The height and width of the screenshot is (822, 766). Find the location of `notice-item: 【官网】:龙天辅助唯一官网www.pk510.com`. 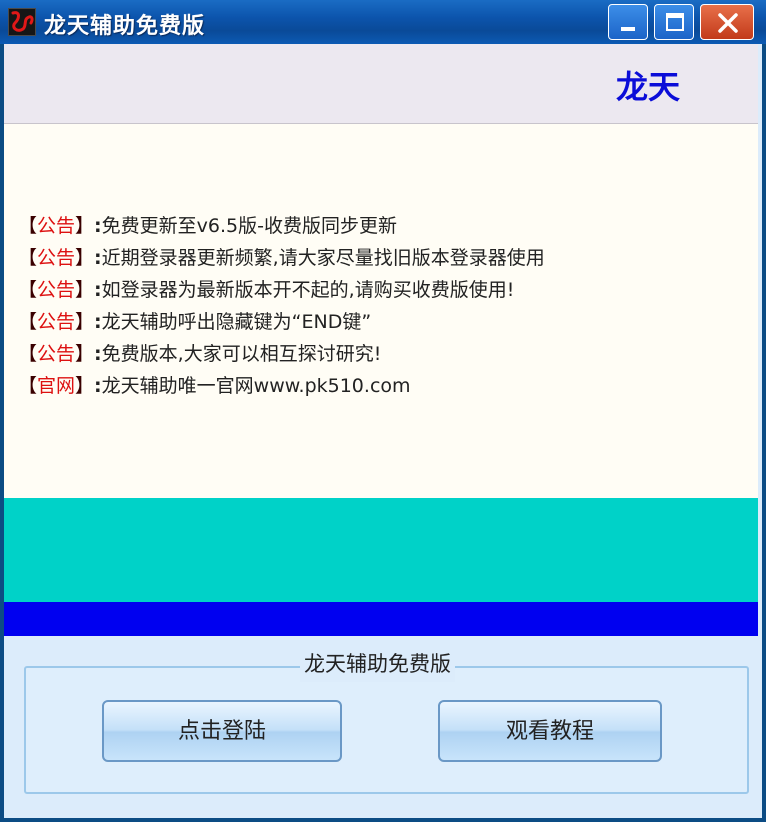

notice-item: 【官网】:龙天辅助唯一官网www.pk510.com is located at coordinates (281, 386).